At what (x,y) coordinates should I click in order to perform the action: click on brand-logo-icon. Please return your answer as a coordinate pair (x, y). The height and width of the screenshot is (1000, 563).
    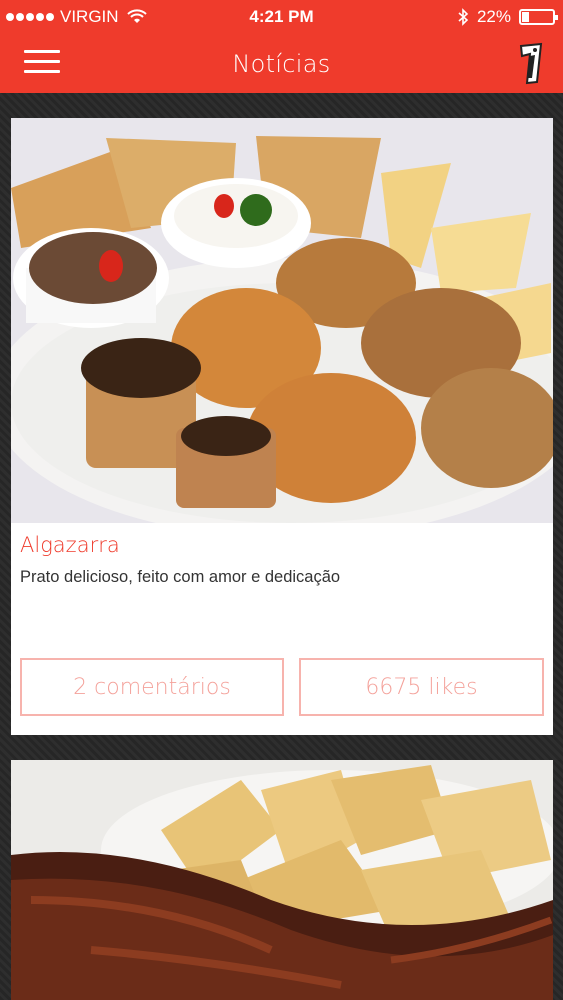
    Looking at the image, I should click on (533, 64).